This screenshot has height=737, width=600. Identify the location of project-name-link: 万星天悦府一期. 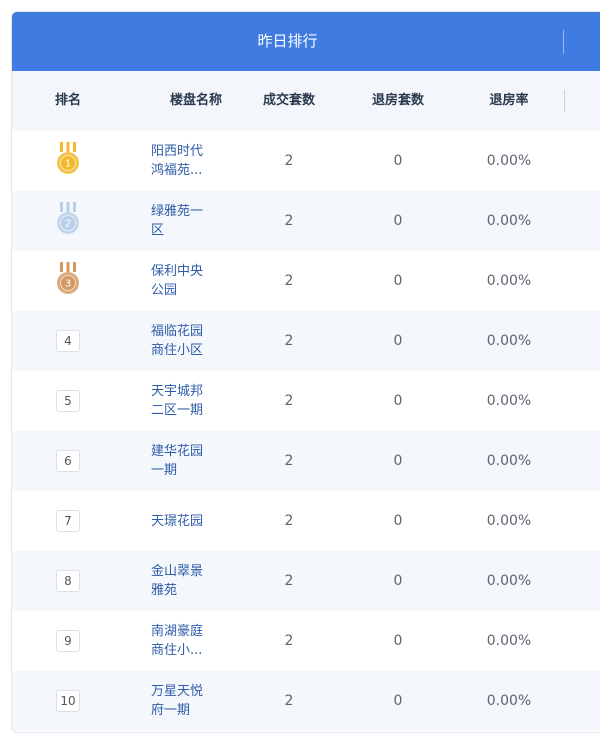
(182, 701).